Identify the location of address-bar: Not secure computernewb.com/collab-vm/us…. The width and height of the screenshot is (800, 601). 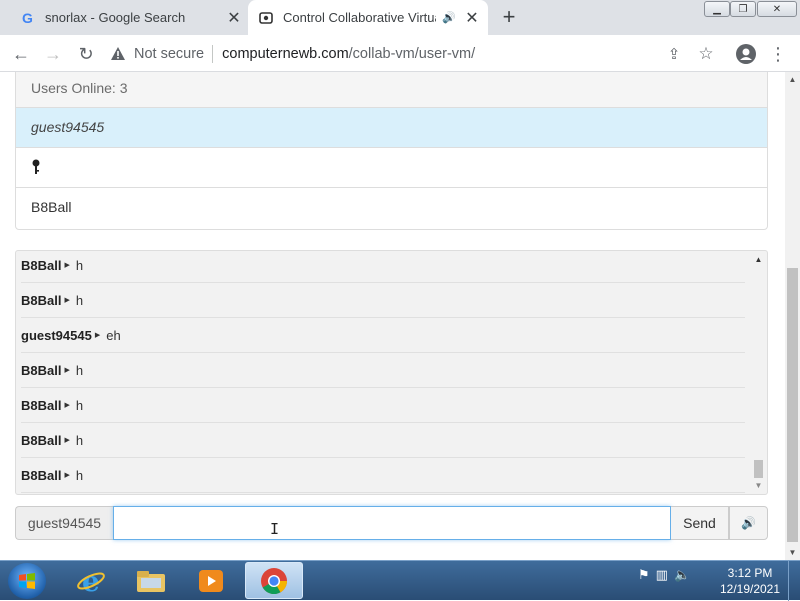
(415, 54).